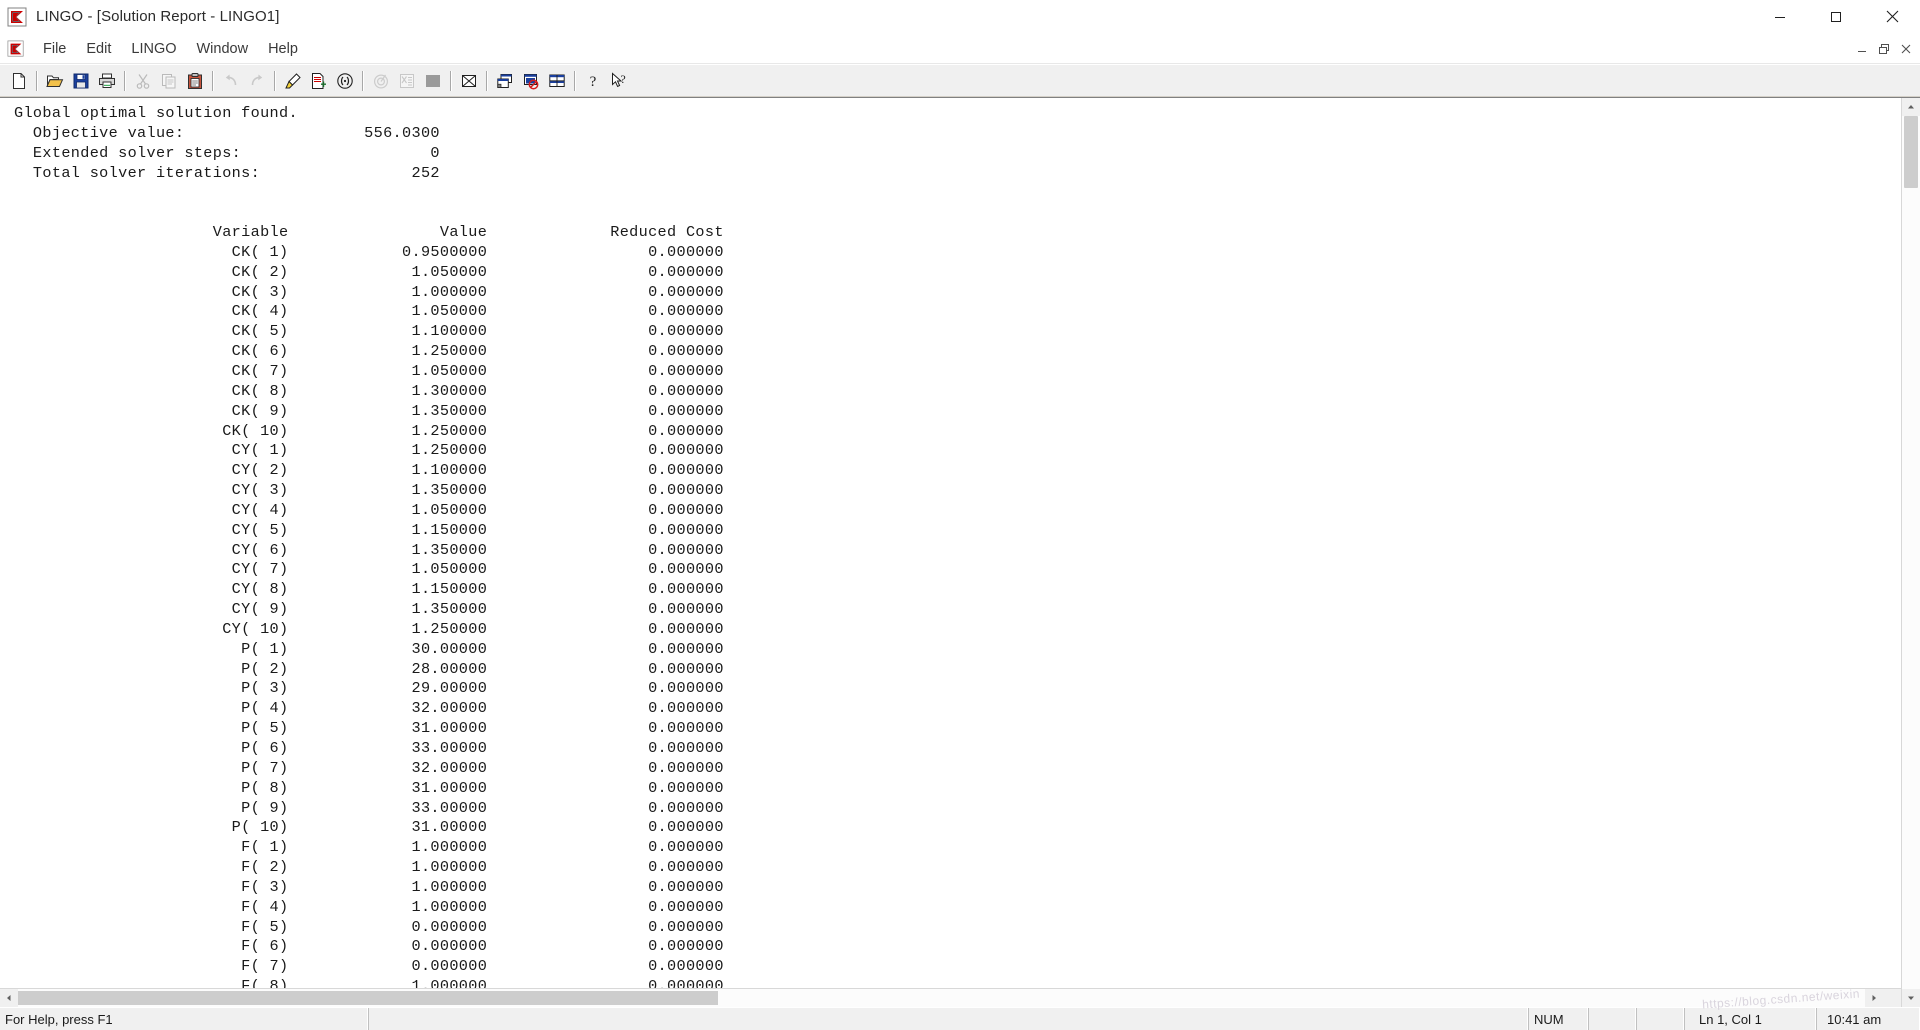 Image resolution: width=1920 pixels, height=1030 pixels. What do you see at coordinates (16, 49) in the screenshot?
I see `lingo-document-icon` at bounding box center [16, 49].